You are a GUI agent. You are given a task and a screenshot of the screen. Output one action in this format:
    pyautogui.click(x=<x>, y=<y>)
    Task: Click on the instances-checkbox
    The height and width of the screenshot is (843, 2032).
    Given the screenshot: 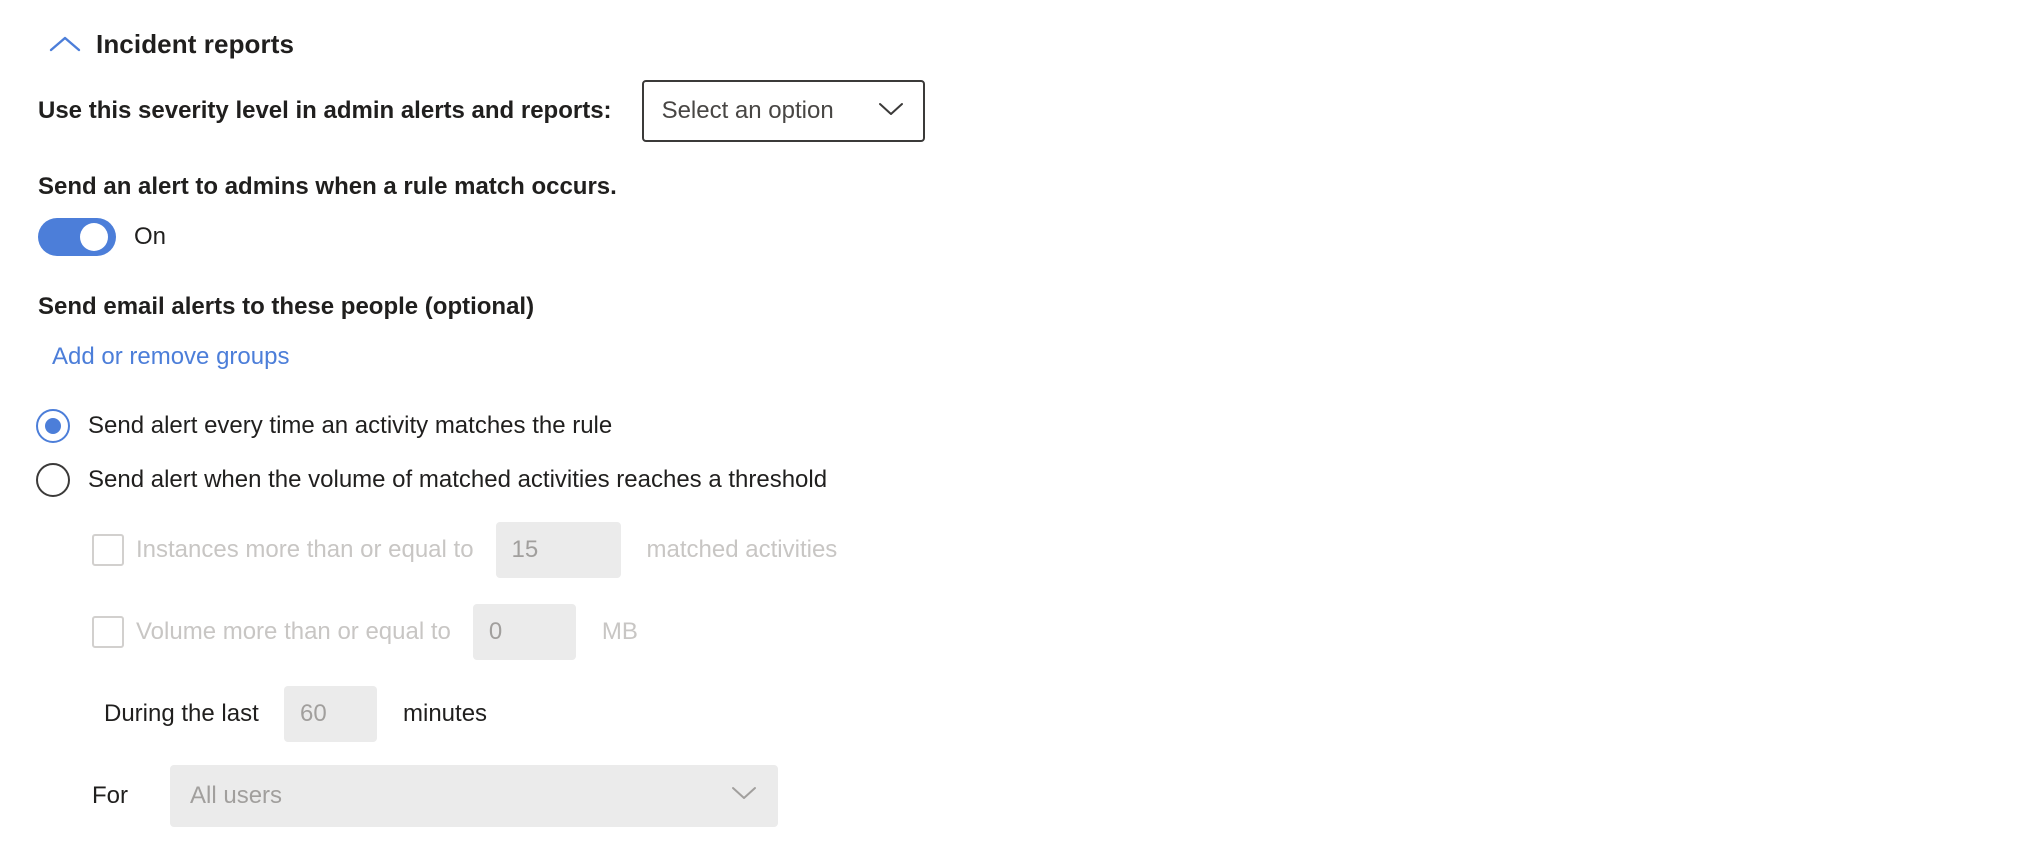 What is the action you would take?
    pyautogui.click(x=108, y=549)
    